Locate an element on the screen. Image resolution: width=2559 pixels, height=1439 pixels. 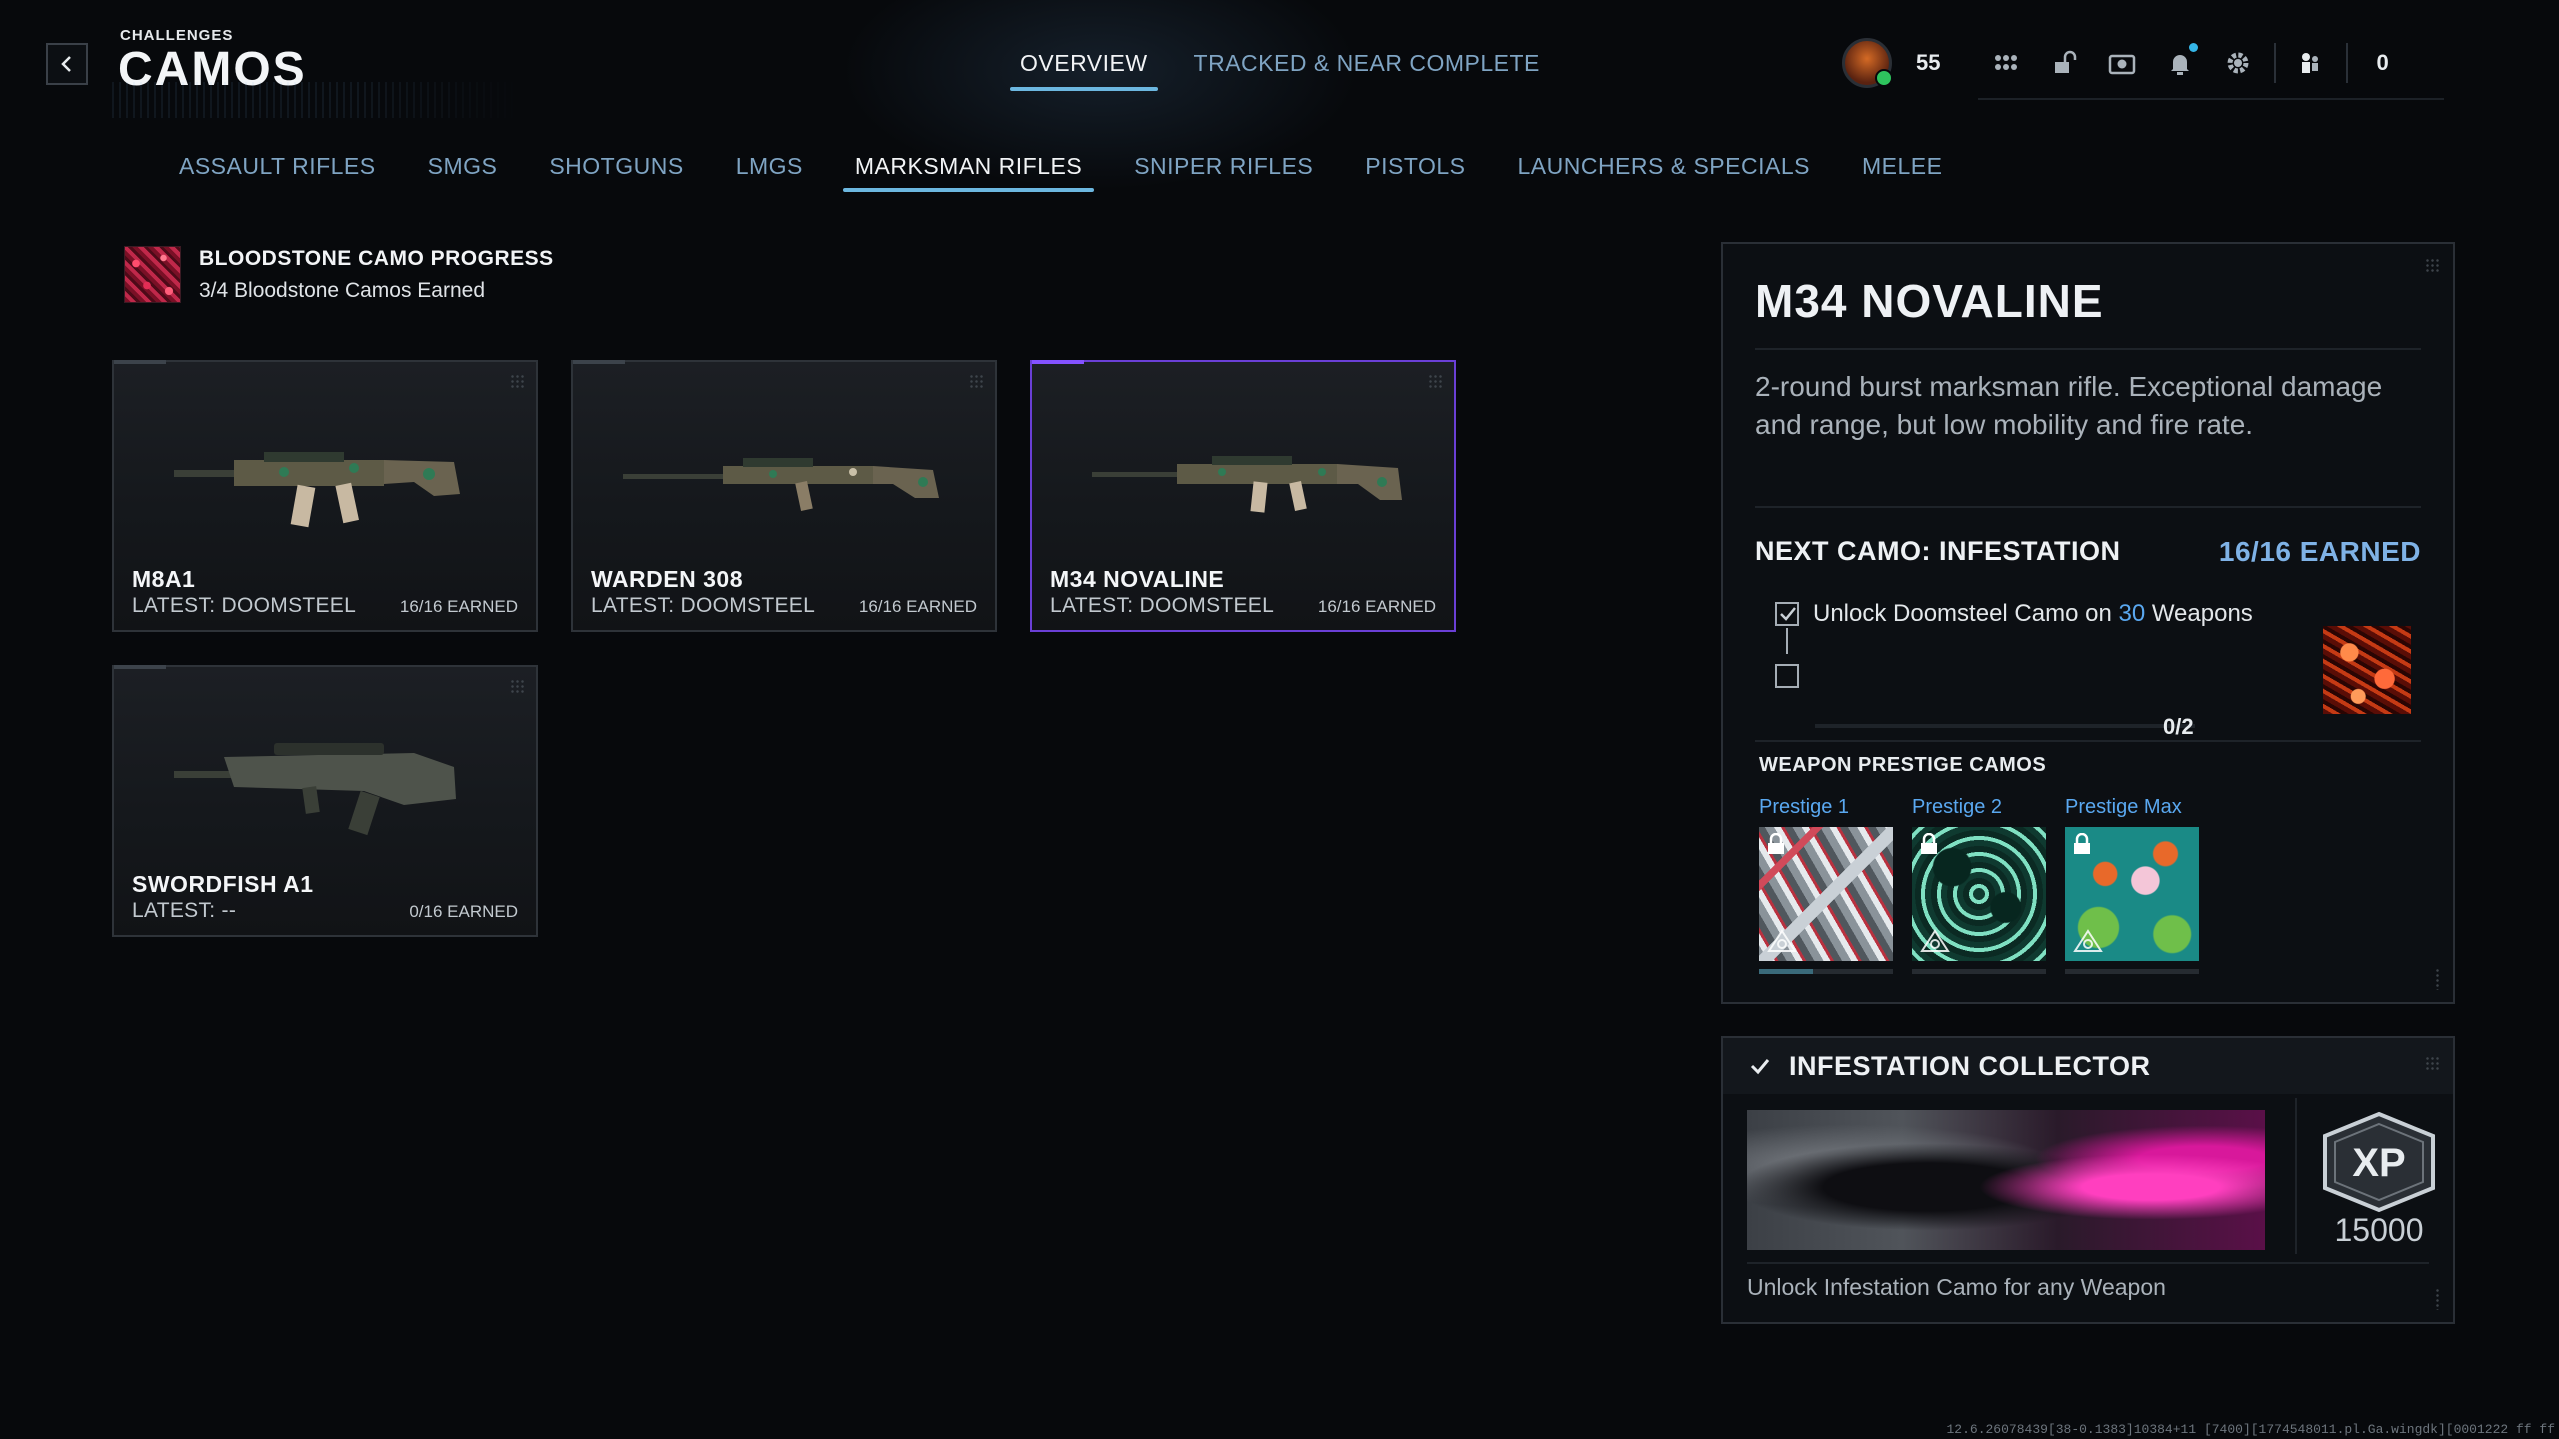
prestige-label: Prestige Max is located at coordinates (2123, 807).